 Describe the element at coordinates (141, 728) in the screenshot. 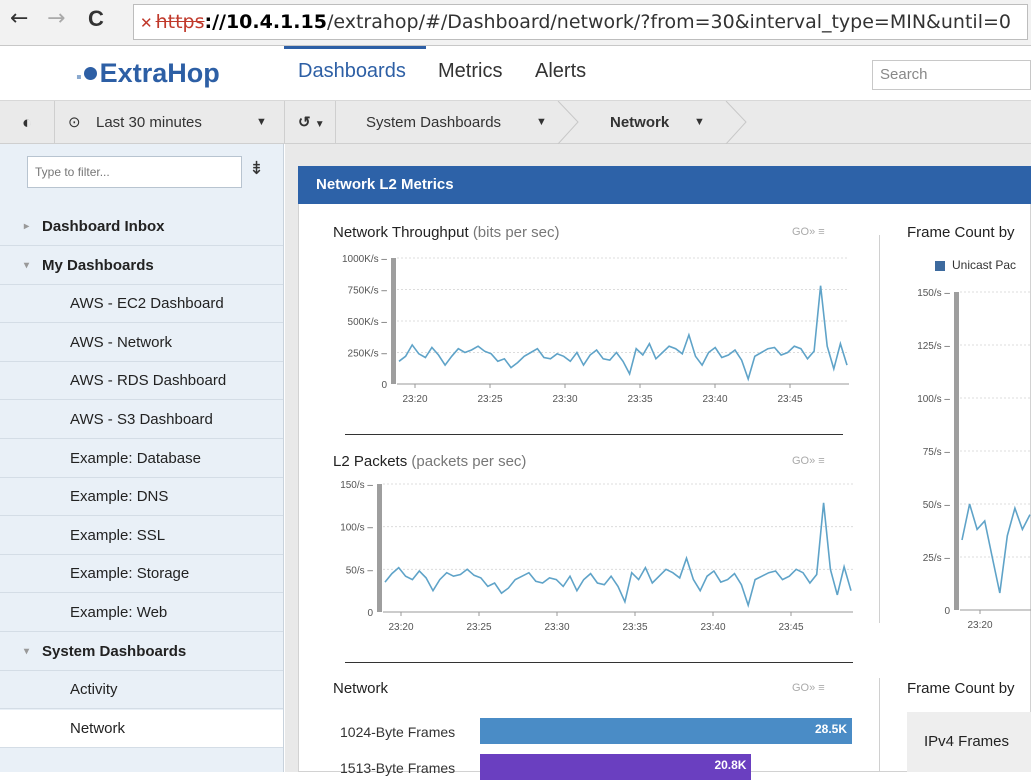

I see `sidebar-item: Network` at that location.